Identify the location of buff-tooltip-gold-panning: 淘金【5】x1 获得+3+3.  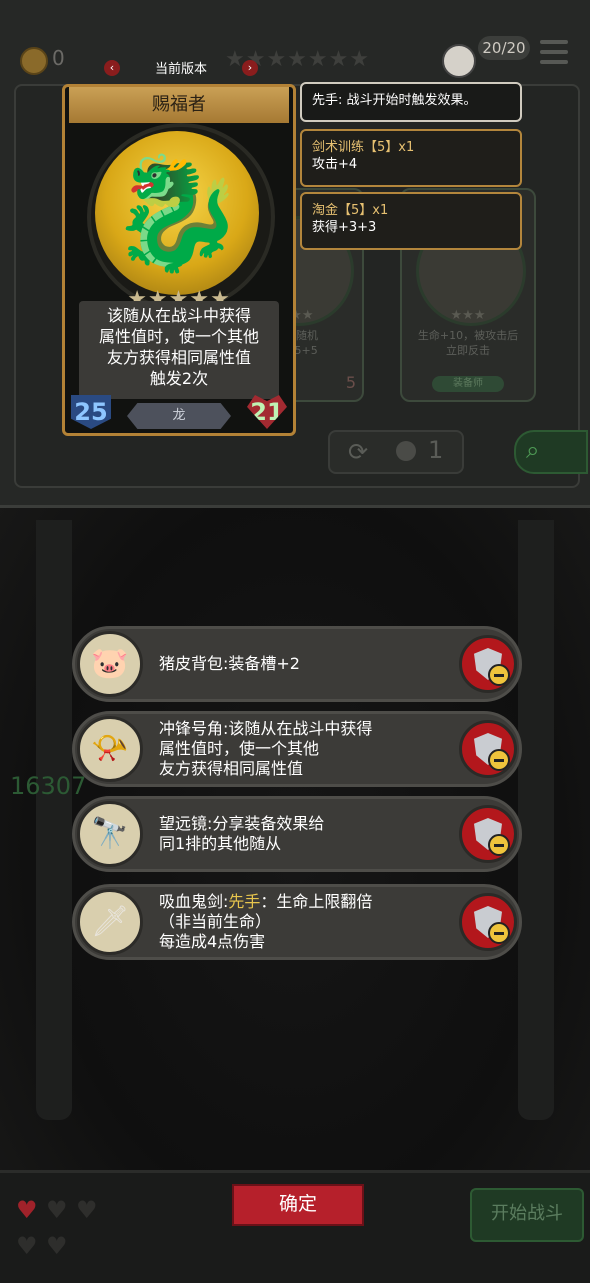
(411, 221).